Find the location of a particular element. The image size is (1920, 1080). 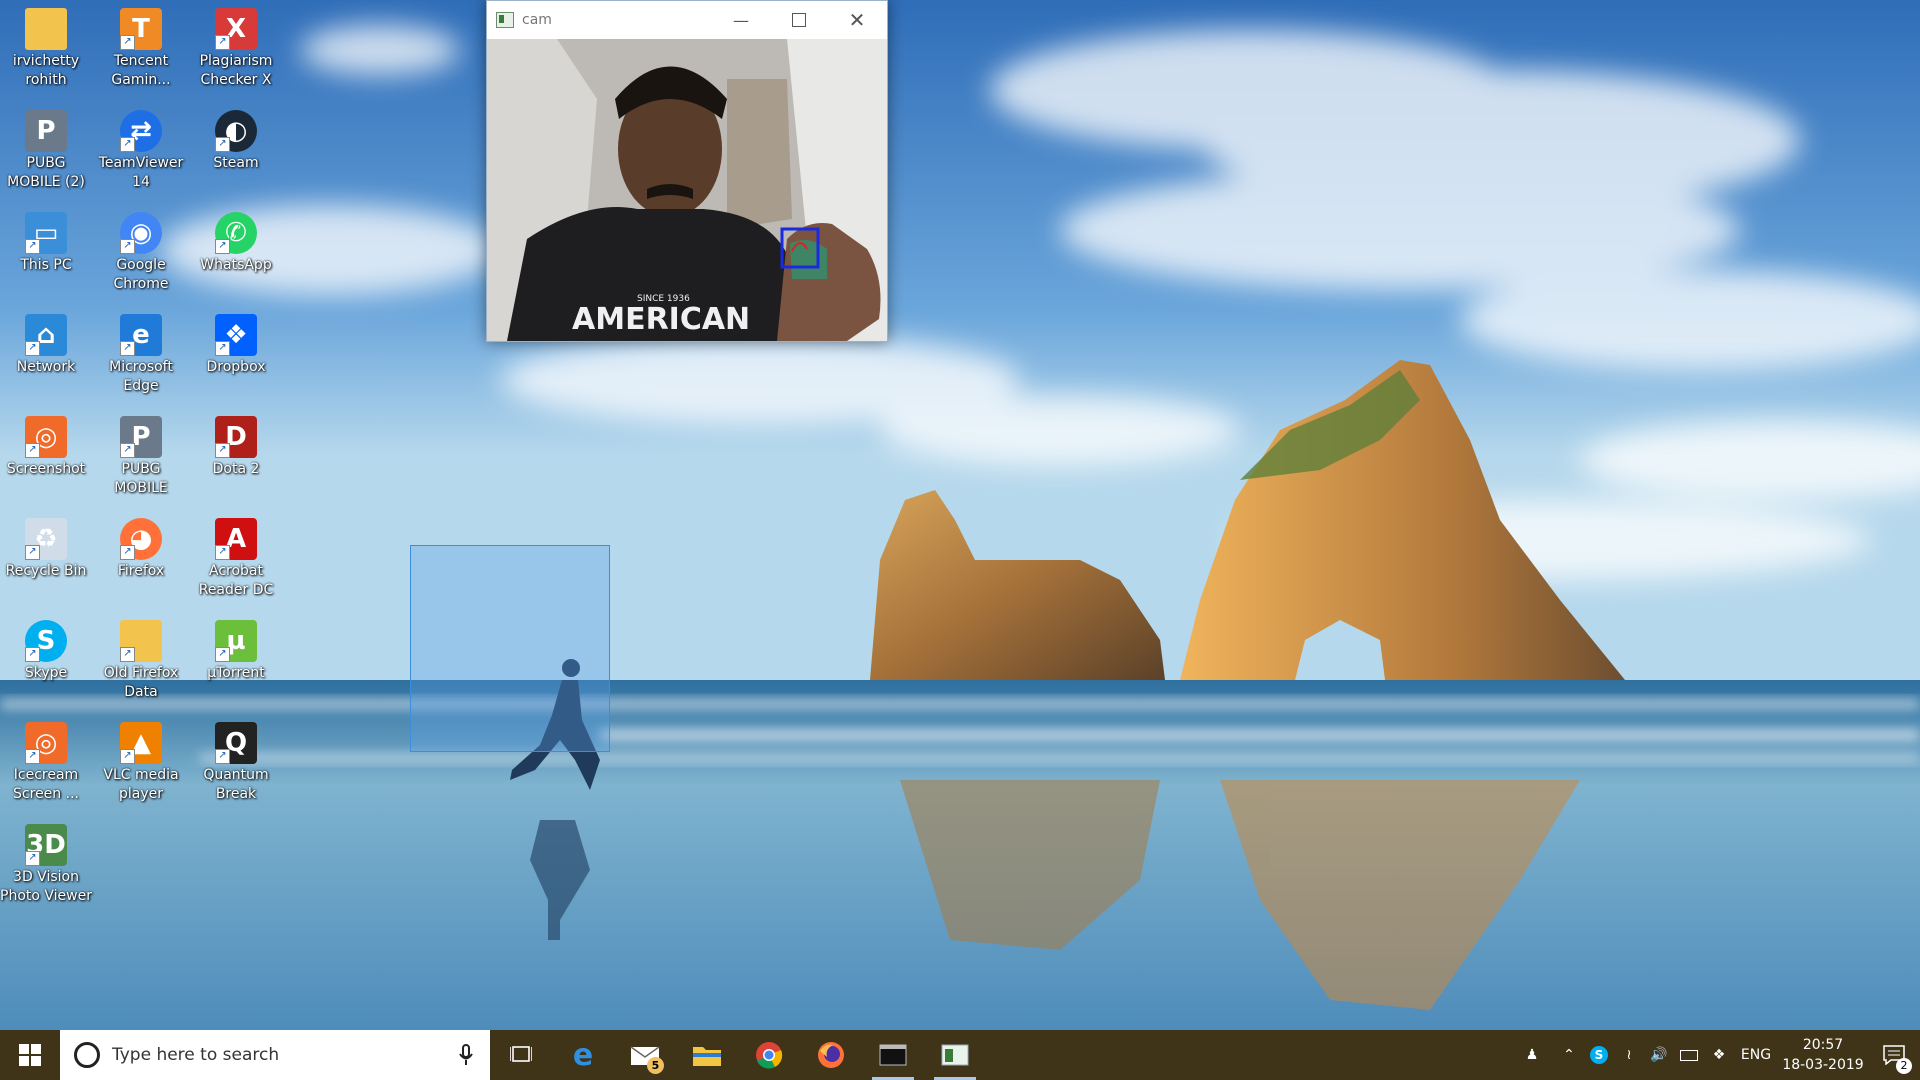

clock-time: 20:57 is located at coordinates (1823, 1045).